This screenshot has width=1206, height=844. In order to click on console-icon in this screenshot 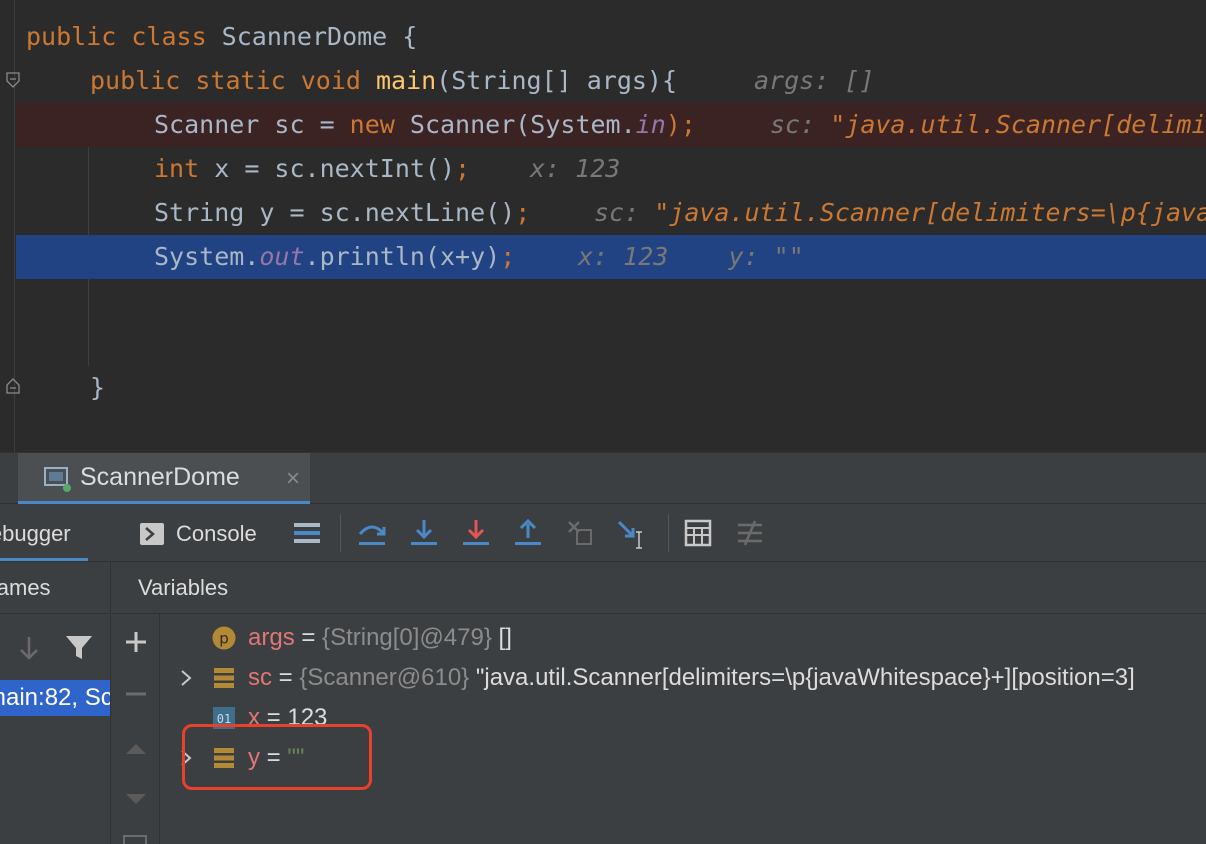, I will do `click(152, 534)`.